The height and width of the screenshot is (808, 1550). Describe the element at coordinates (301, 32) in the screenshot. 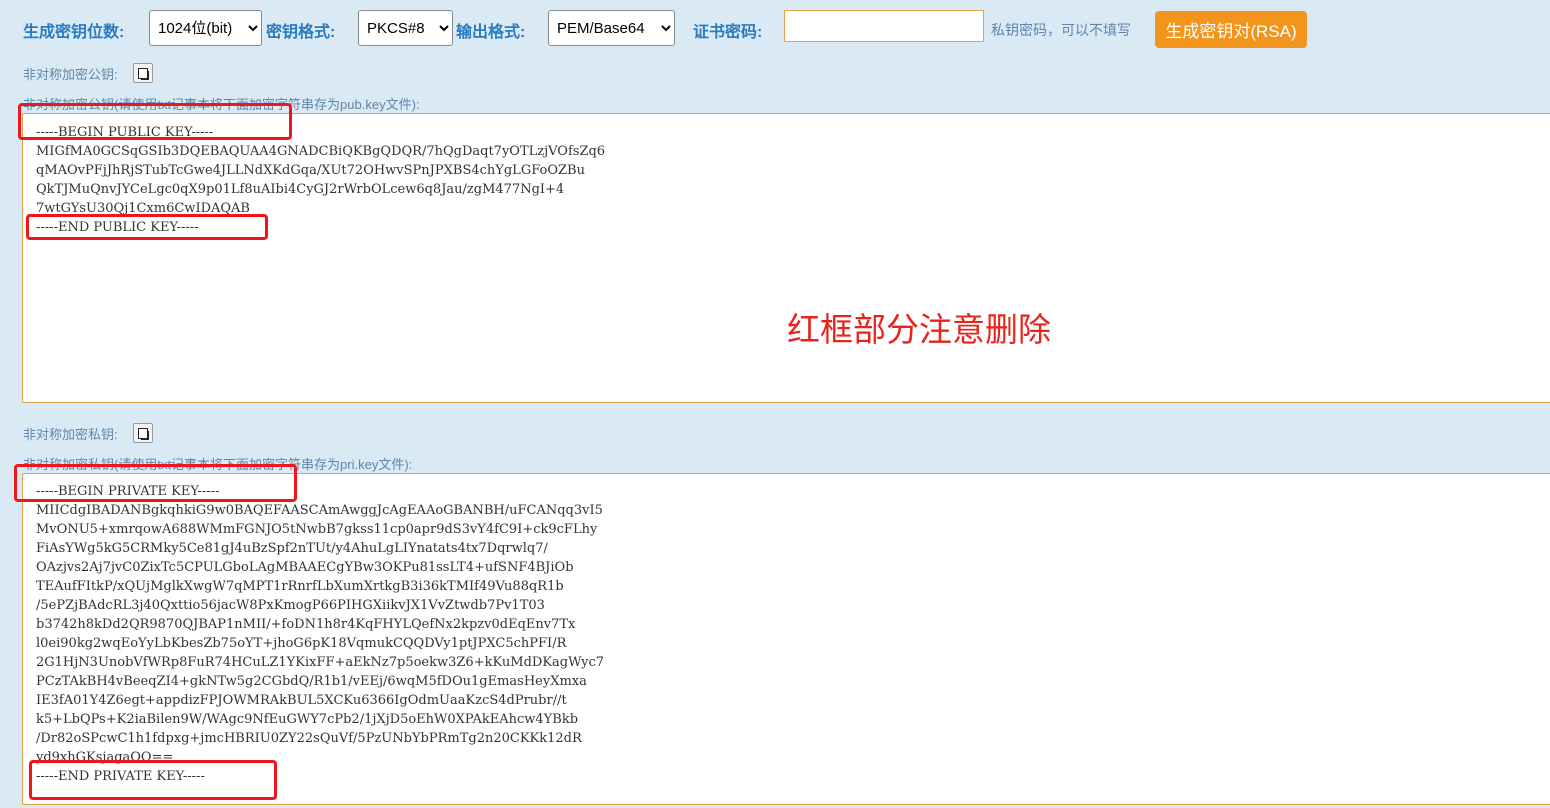

I see `key-format-label: 密钥格式:` at that location.